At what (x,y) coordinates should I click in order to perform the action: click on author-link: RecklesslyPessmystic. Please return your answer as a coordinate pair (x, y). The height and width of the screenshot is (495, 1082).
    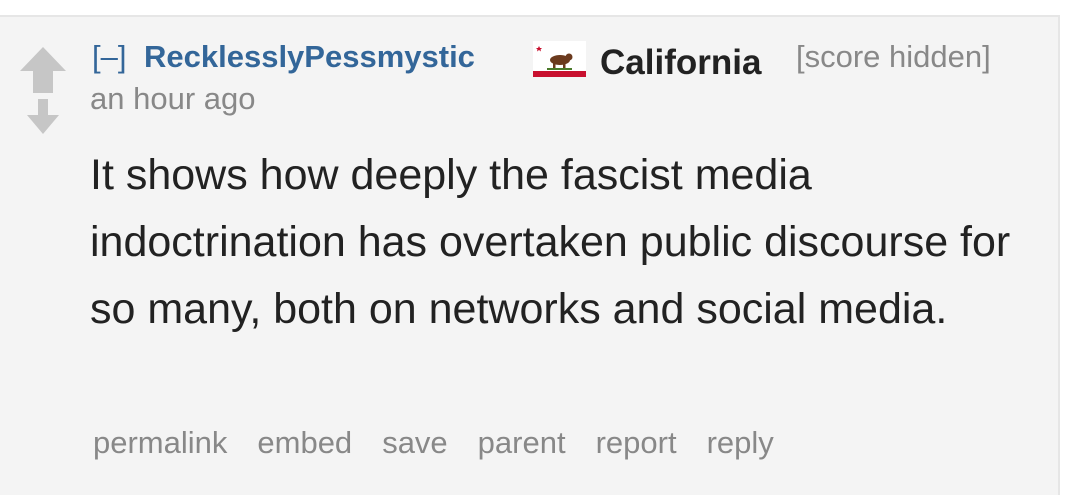
    Looking at the image, I should click on (309, 57).